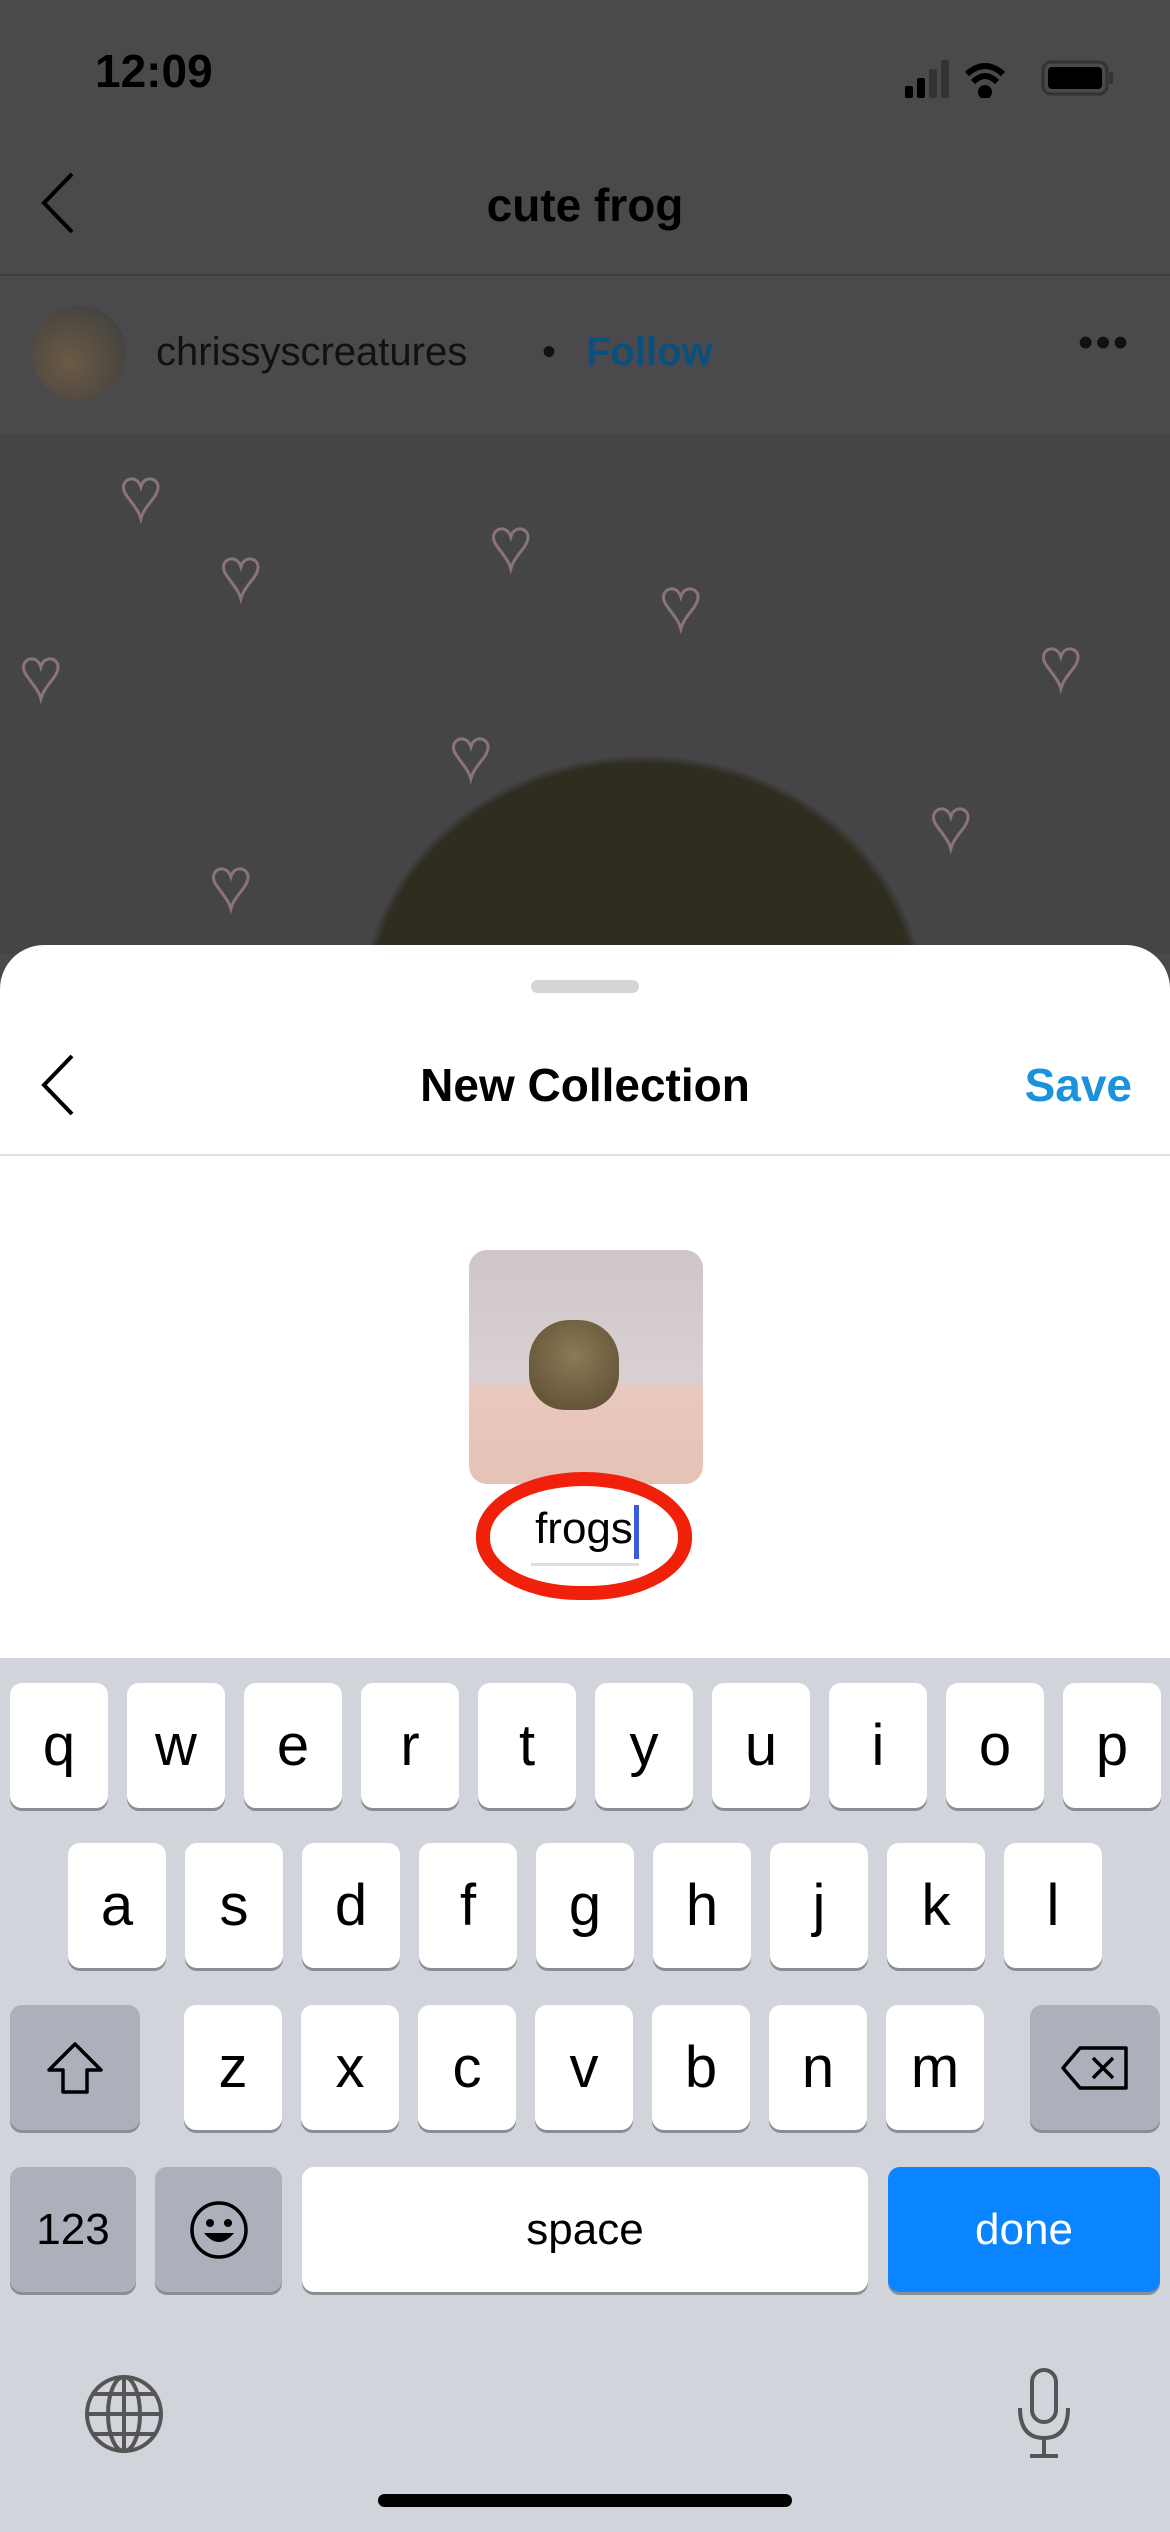  What do you see at coordinates (1112, 1745) in the screenshot?
I see `key-p: p` at bounding box center [1112, 1745].